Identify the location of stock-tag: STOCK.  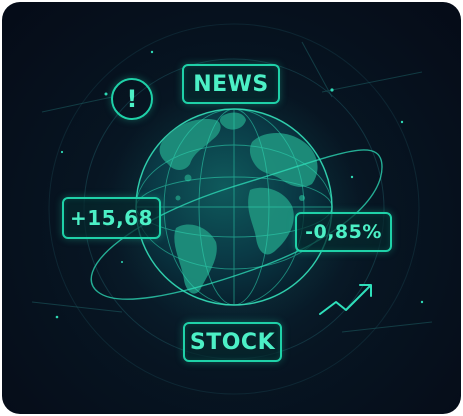
(232, 342).